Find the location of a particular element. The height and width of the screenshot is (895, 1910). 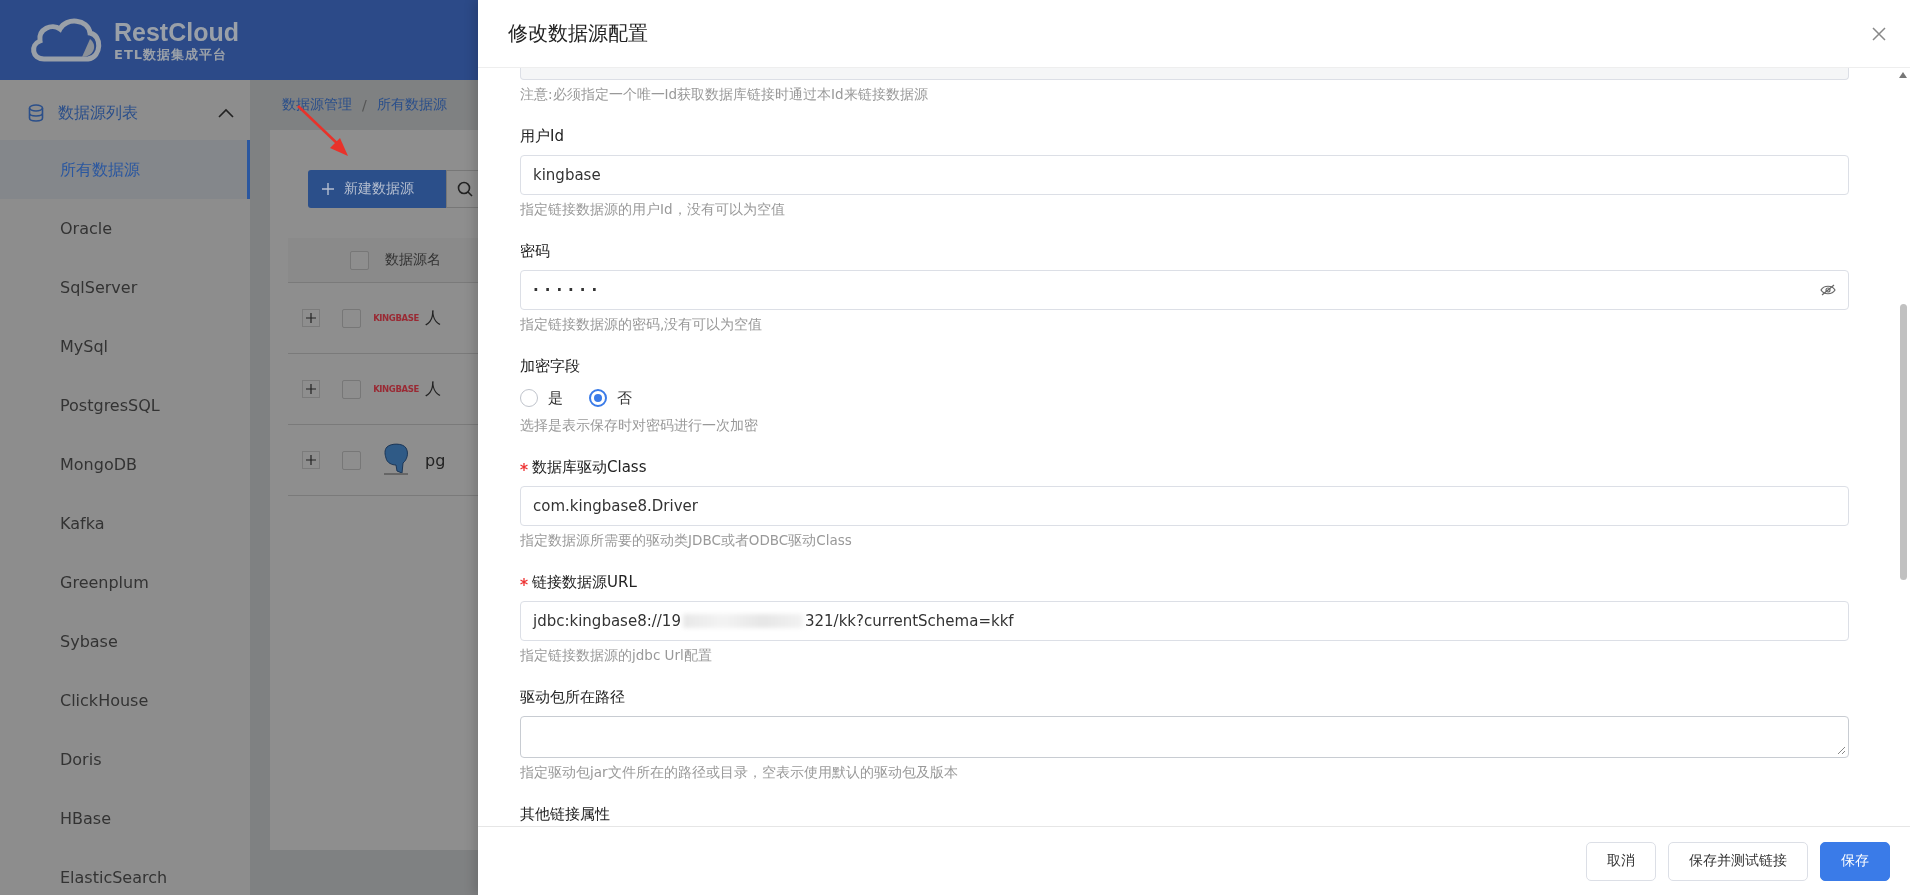

field-label: 链接数据源URL is located at coordinates (584, 582).